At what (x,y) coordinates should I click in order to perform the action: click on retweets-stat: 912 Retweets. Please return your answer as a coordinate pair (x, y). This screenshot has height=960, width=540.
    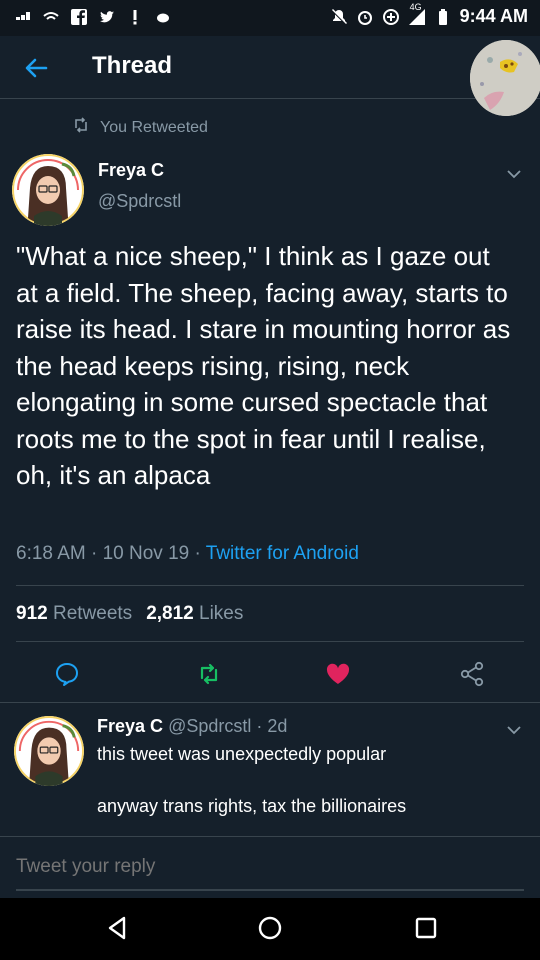
    Looking at the image, I should click on (74, 614).